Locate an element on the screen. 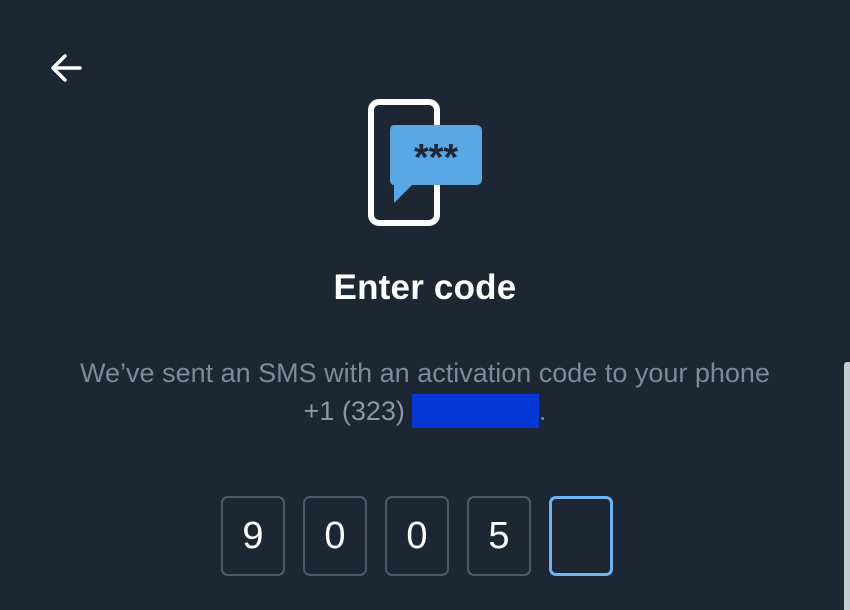 The height and width of the screenshot is (610, 850). code-input-row: 9 0 0 5 is located at coordinates (417, 536).